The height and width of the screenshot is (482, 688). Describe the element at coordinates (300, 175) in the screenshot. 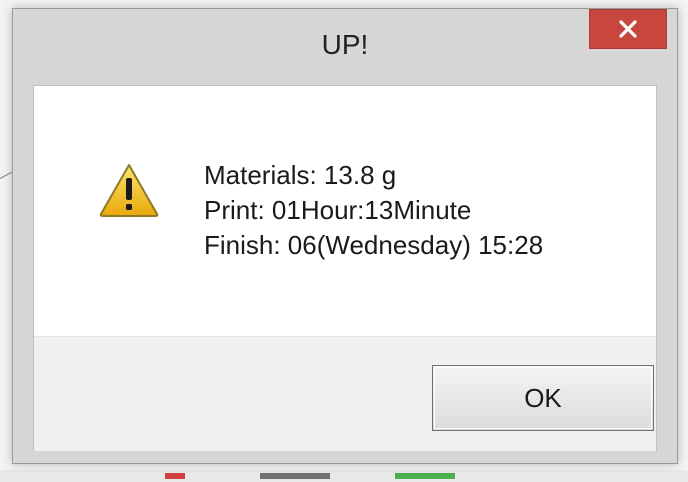

I see `materials-line: Materials: 13.8 g` at that location.